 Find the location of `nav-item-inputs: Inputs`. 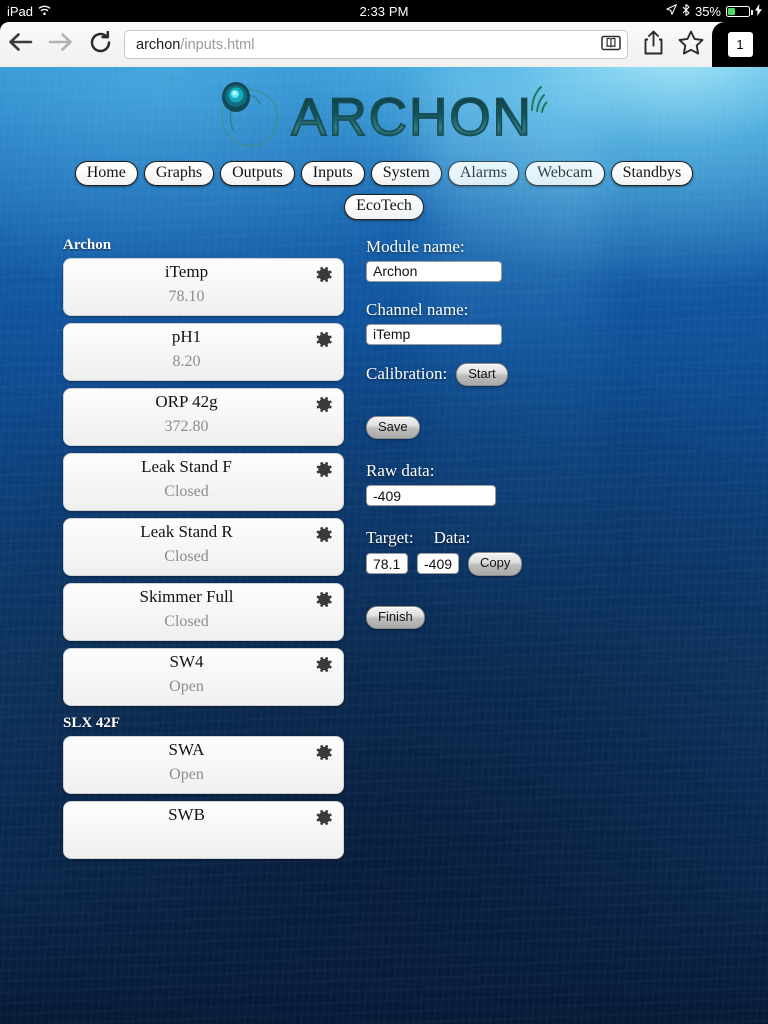

nav-item-inputs: Inputs is located at coordinates (332, 174).